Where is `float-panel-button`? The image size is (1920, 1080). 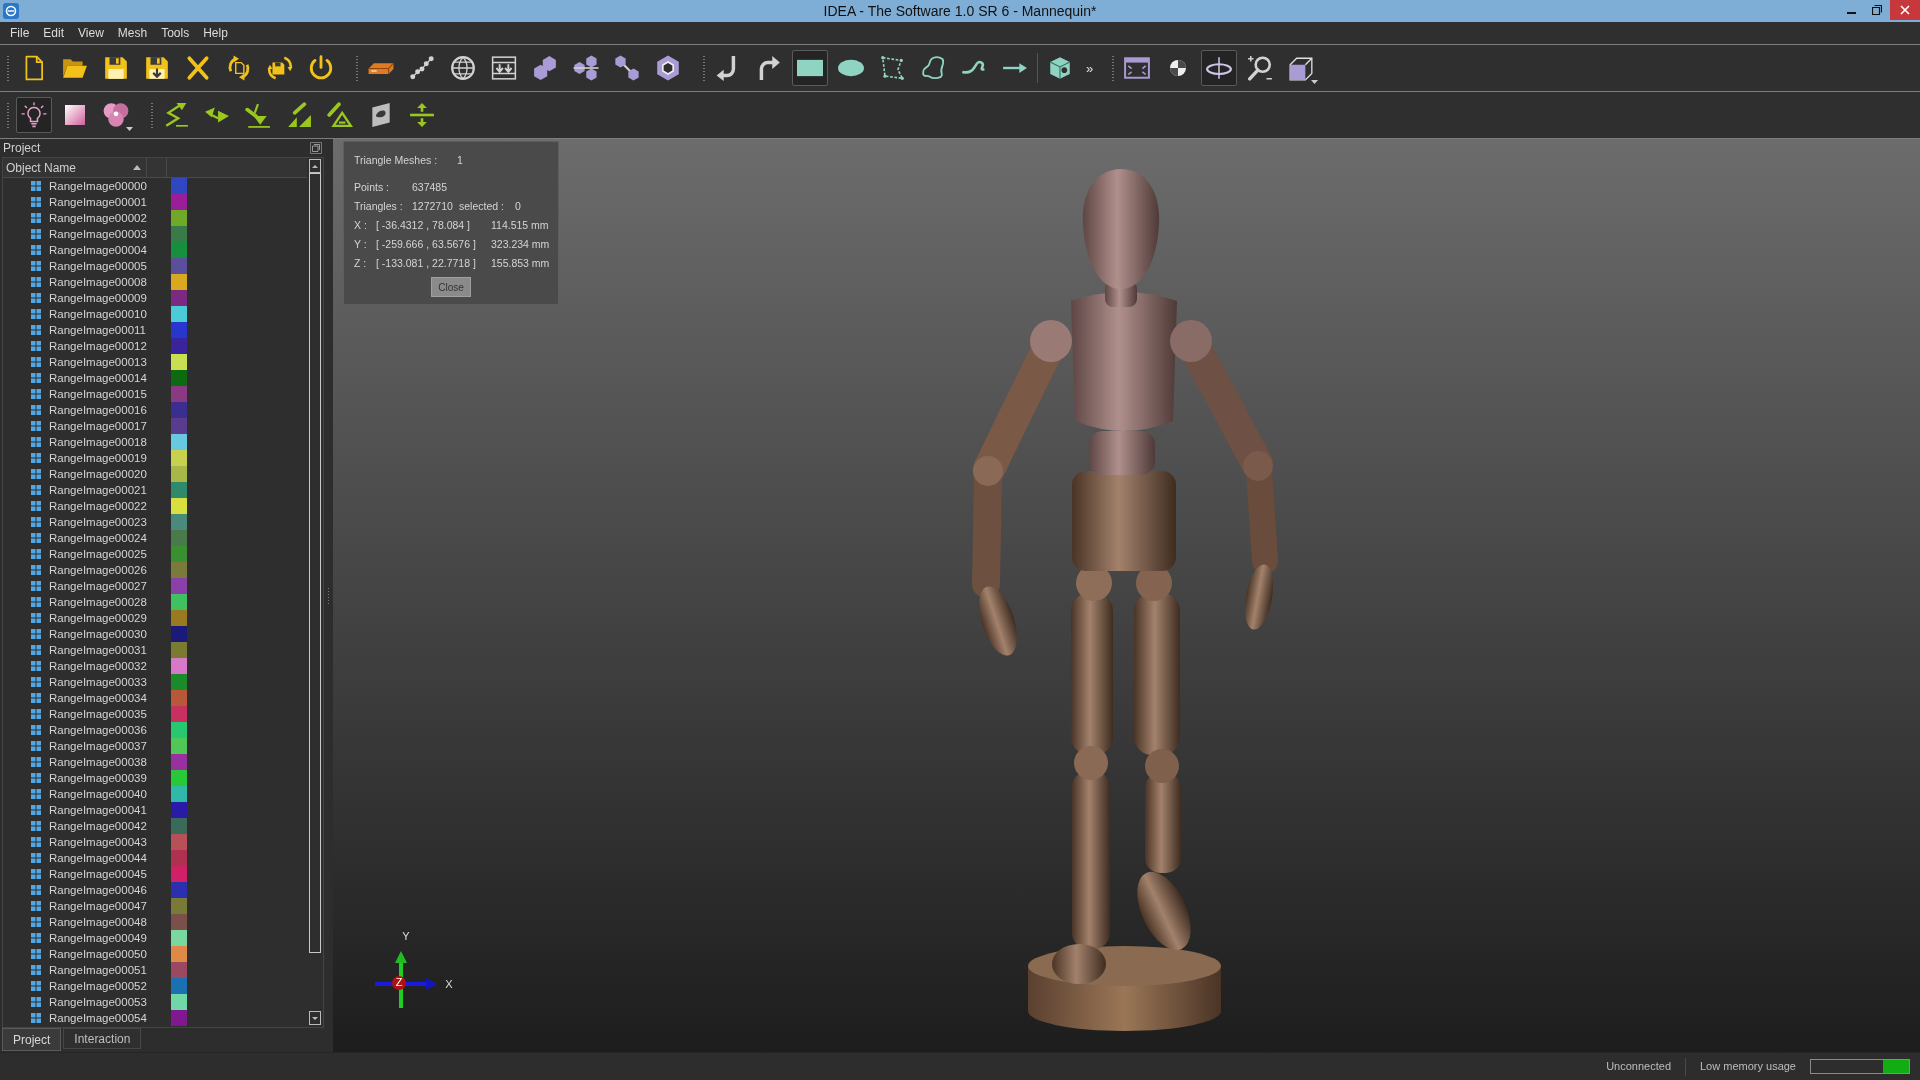 float-panel-button is located at coordinates (316, 148).